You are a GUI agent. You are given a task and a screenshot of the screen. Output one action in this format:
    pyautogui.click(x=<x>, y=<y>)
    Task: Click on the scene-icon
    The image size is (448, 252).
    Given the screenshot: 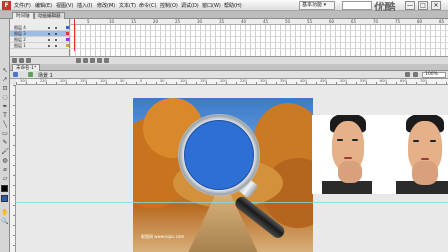 What is the action you would take?
    pyautogui.click(x=30, y=74)
    